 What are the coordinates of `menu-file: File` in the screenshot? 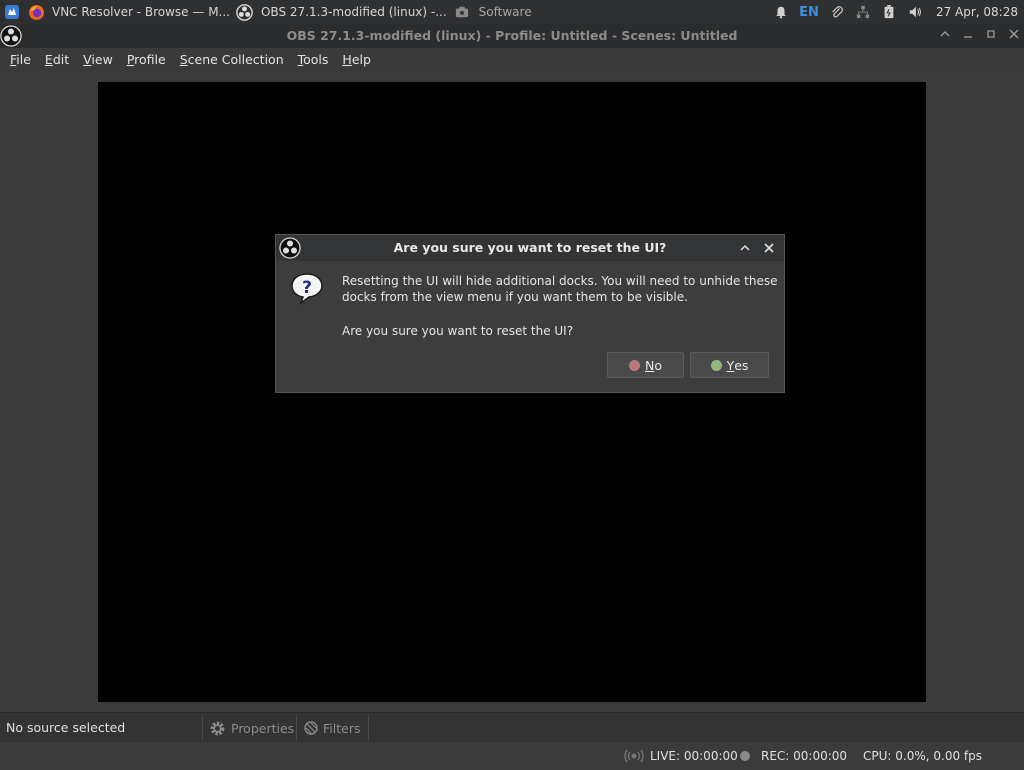 It's located at (20, 60).